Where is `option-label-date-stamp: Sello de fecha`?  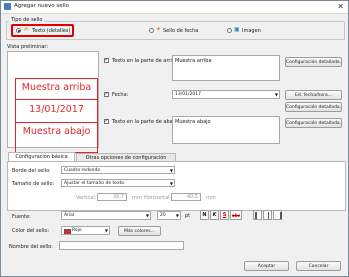
option-label-date-stamp: Sello de fecha is located at coordinates (181, 31).